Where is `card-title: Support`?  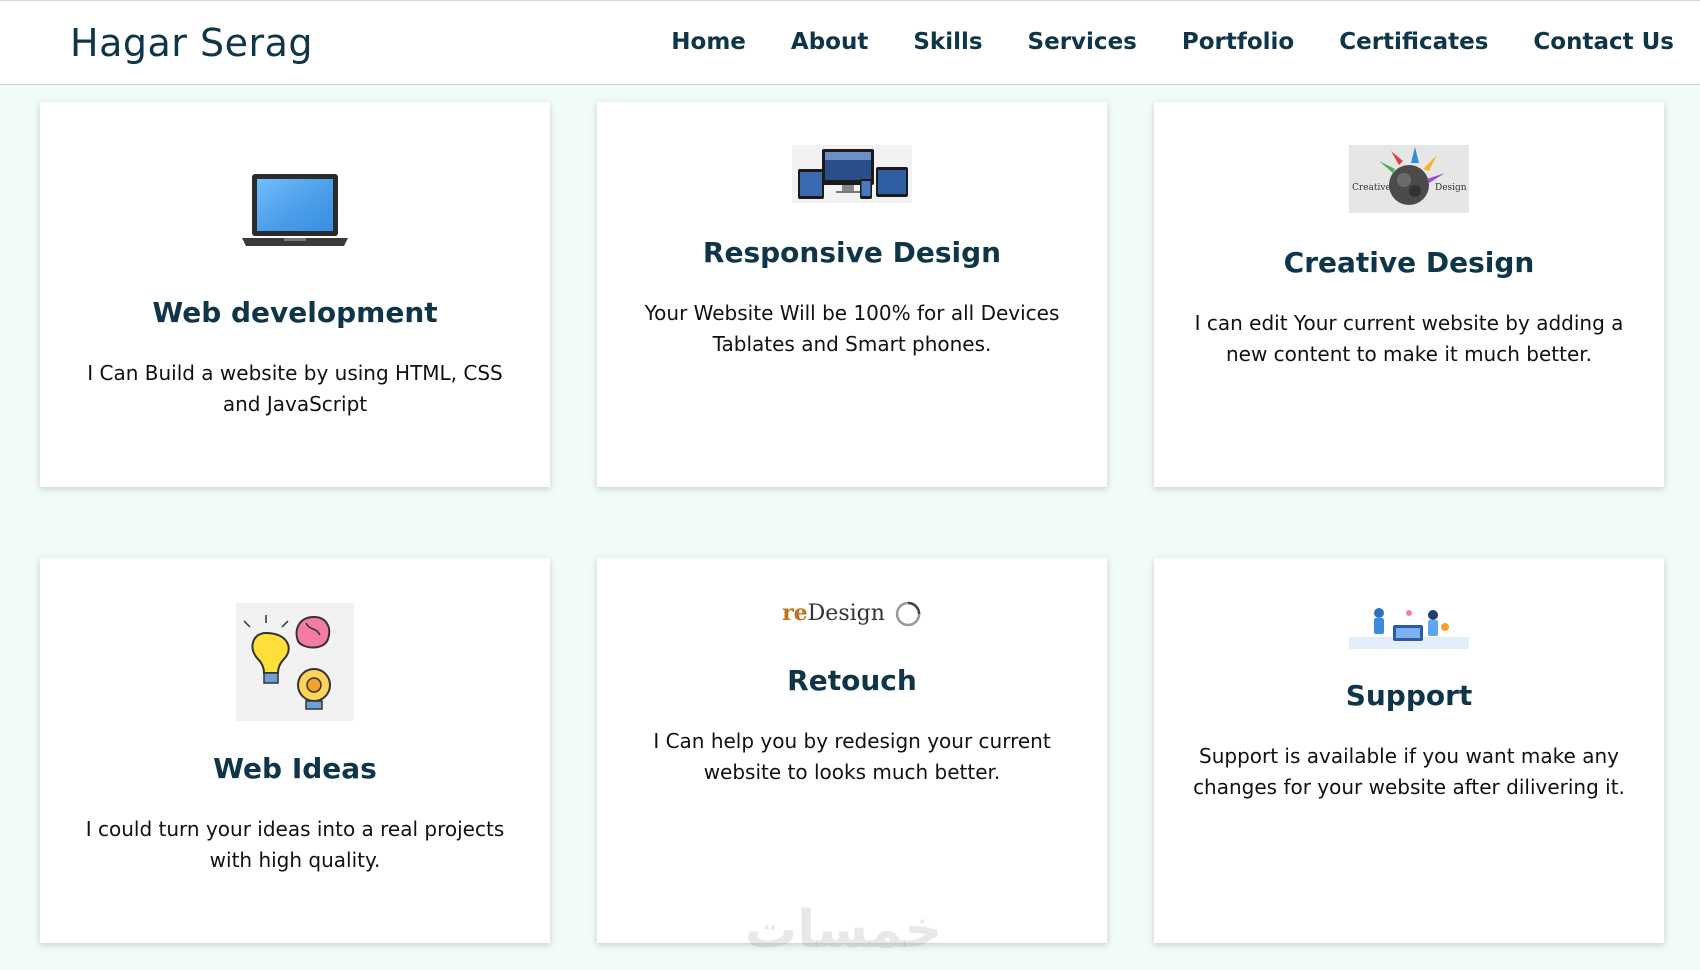 card-title: Support is located at coordinates (1409, 695).